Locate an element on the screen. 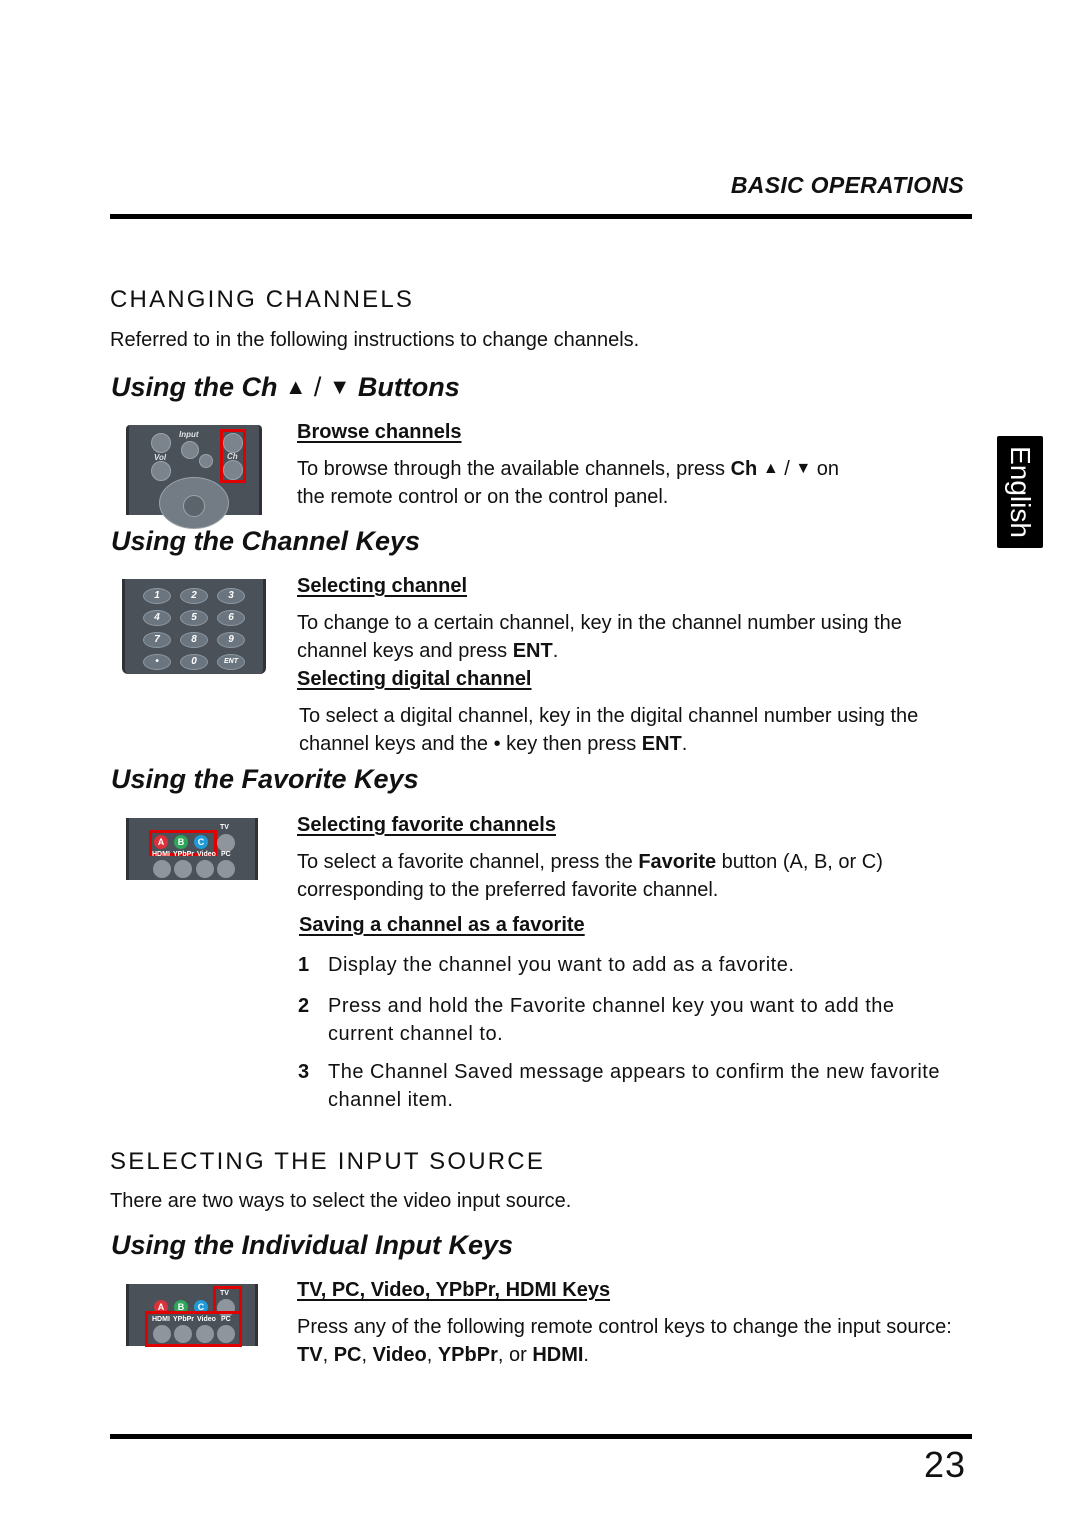  keypad-key-icon: 6 is located at coordinates (231, 618).